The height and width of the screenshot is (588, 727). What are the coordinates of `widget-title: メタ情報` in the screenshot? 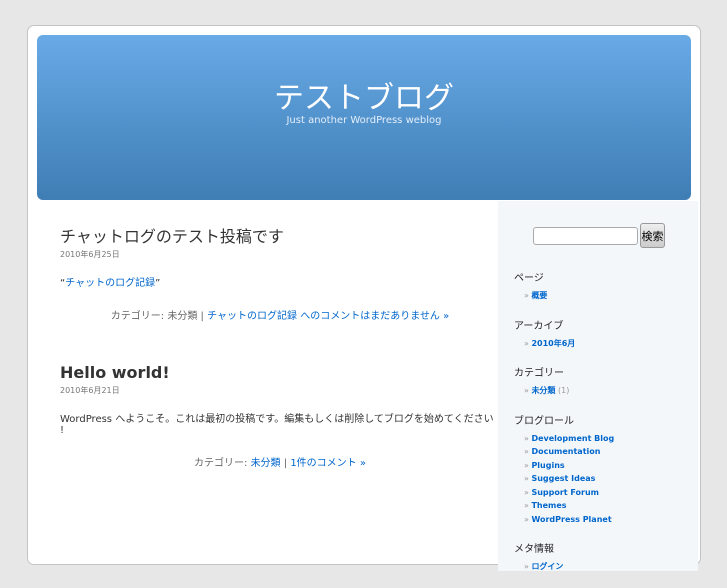 It's located at (534, 549).